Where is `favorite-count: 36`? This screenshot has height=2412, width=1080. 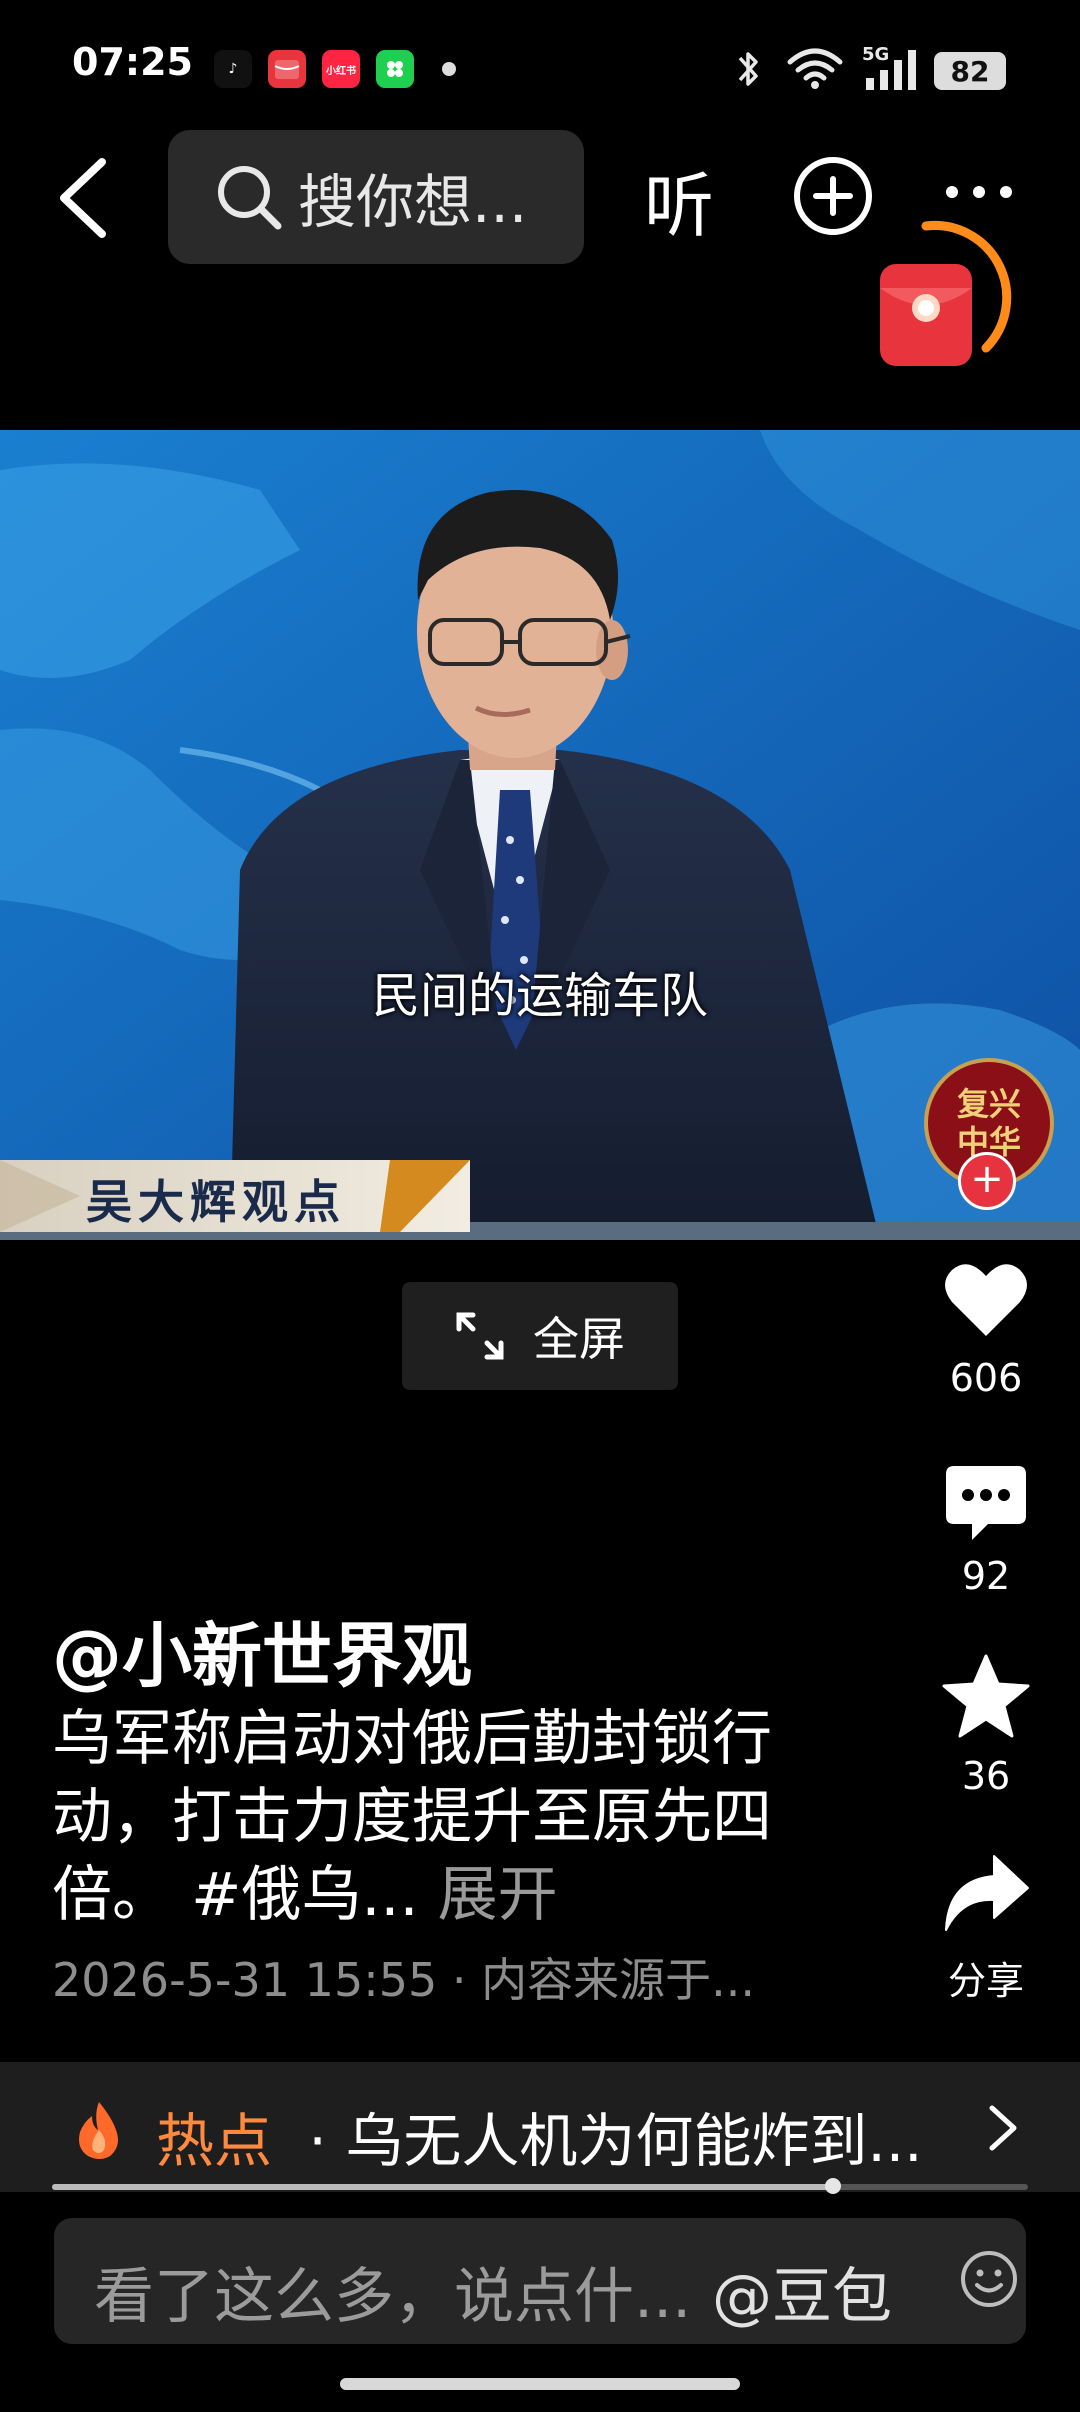
favorite-count: 36 is located at coordinates (986, 1776).